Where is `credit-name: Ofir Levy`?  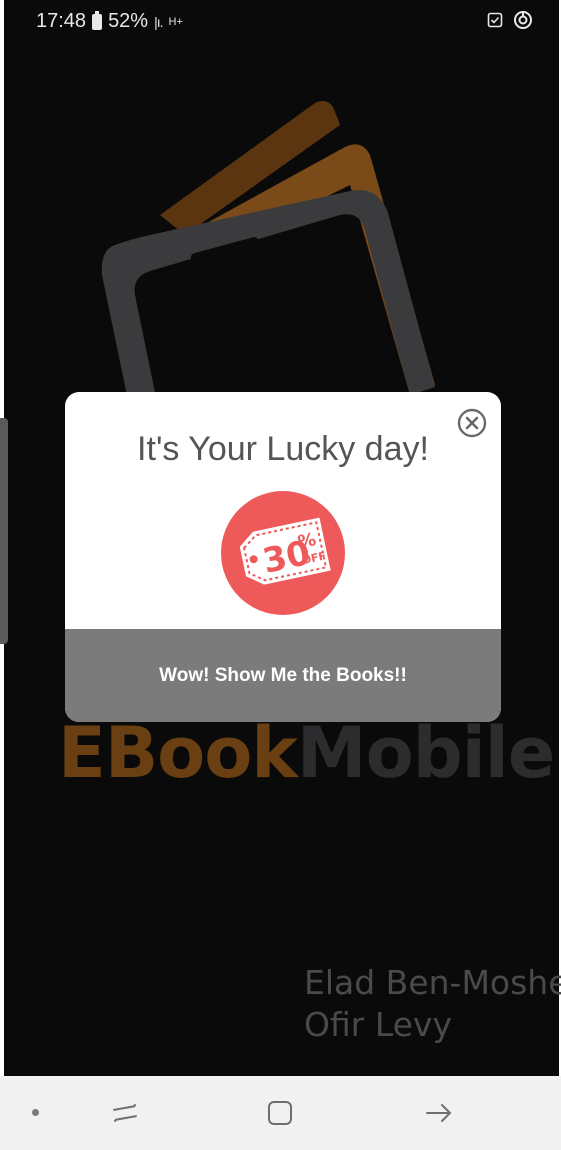 credit-name: Ofir Levy is located at coordinates (378, 1024).